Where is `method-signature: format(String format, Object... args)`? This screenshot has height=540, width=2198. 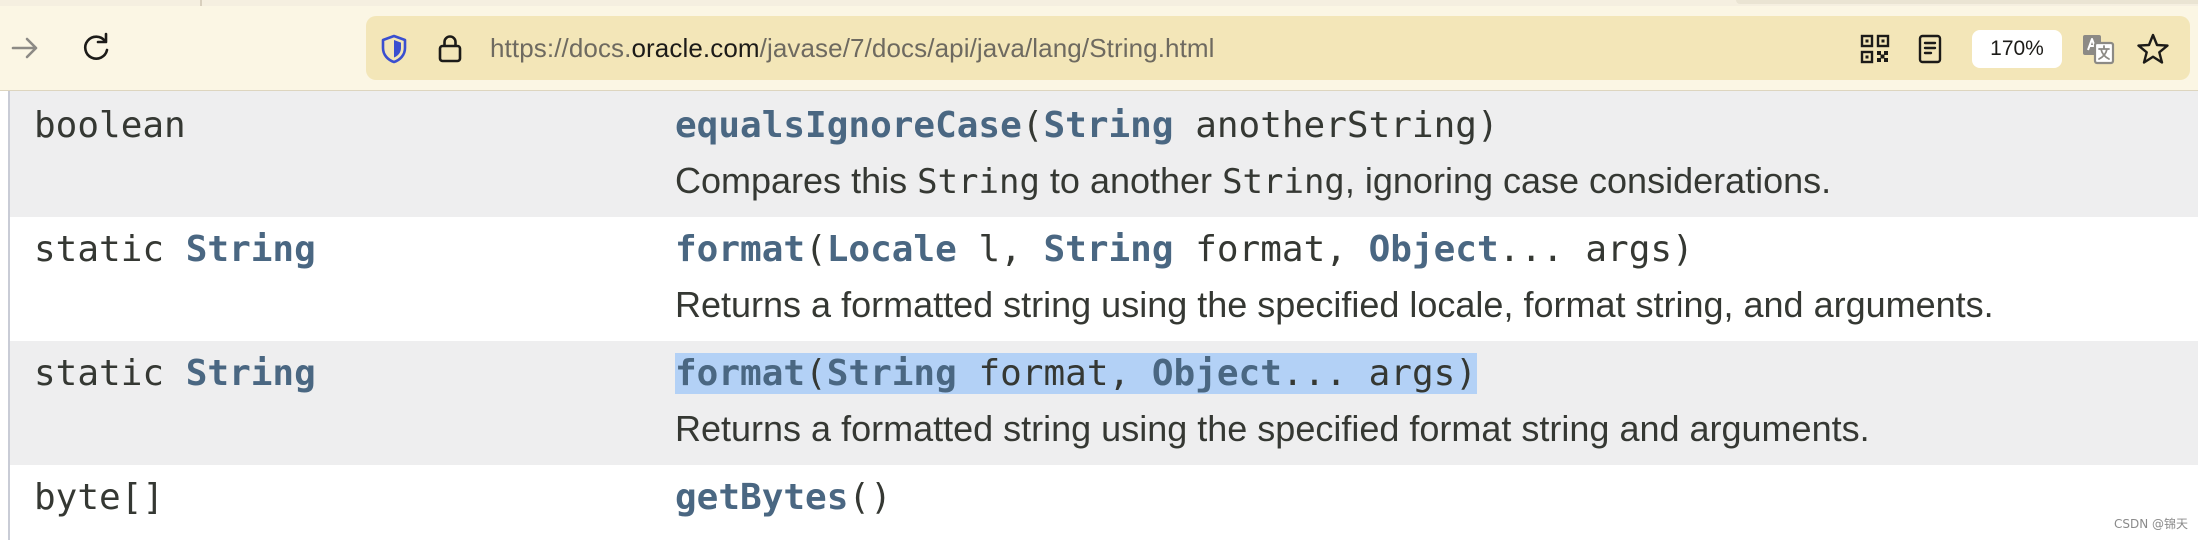
method-signature: format(String format, Object... args) is located at coordinates (1076, 373).